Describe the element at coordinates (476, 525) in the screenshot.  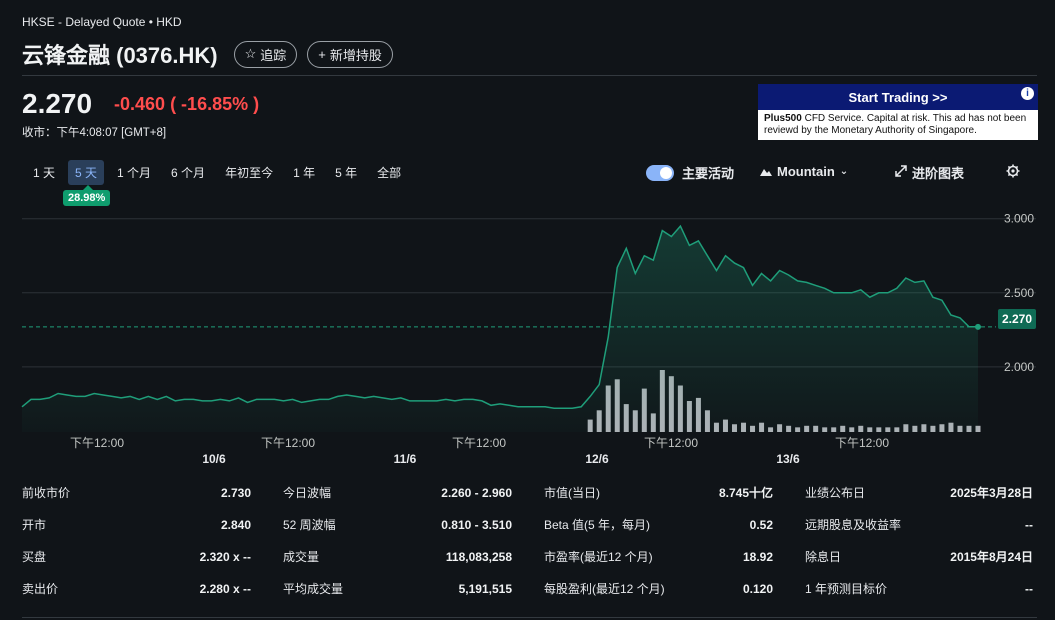
I see `stat-value: 0.810 - 3.510` at that location.